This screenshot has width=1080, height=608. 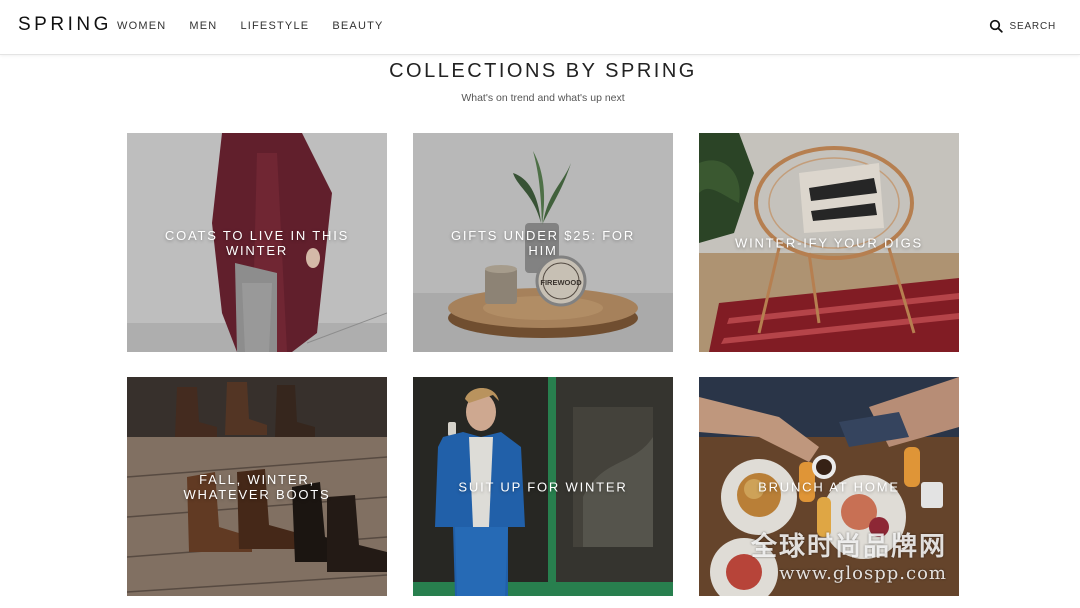 I want to click on collection-title: SUIT UP FOR WINTER, so click(x=543, y=486).